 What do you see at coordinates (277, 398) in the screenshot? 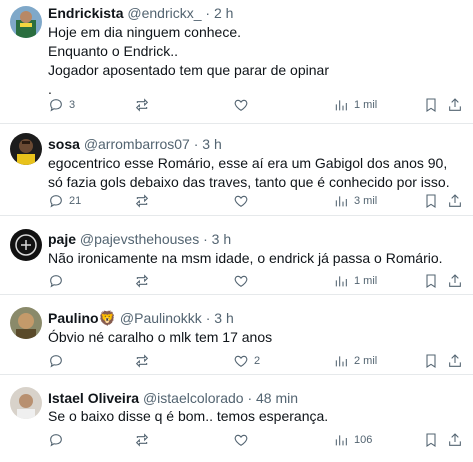
I see `timestamp: 48 min` at bounding box center [277, 398].